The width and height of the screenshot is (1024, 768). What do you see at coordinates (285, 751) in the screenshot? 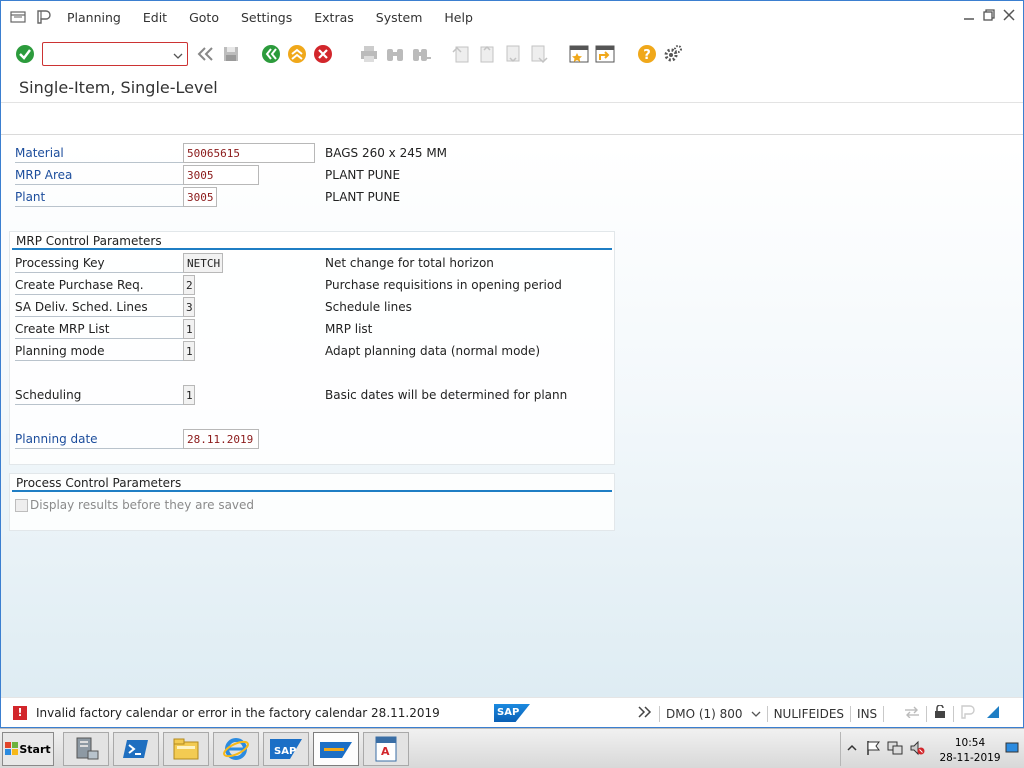
I see `svg-text: SAP` at bounding box center [285, 751].